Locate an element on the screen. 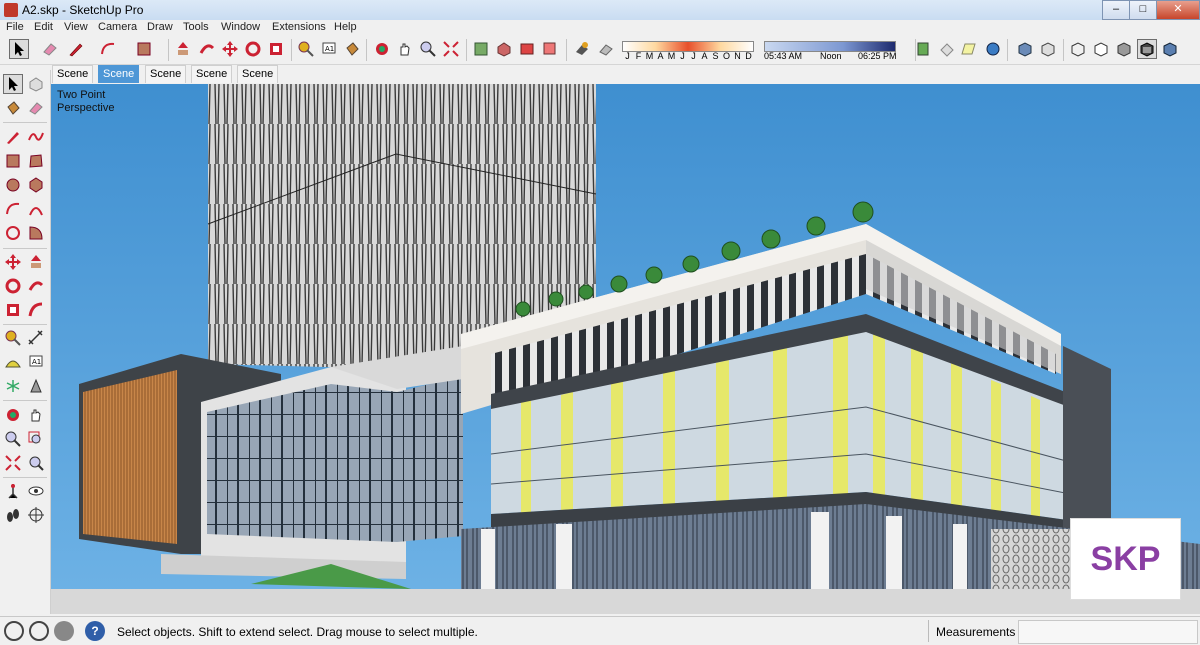  3d-text-icon is located at coordinates (36, 386).